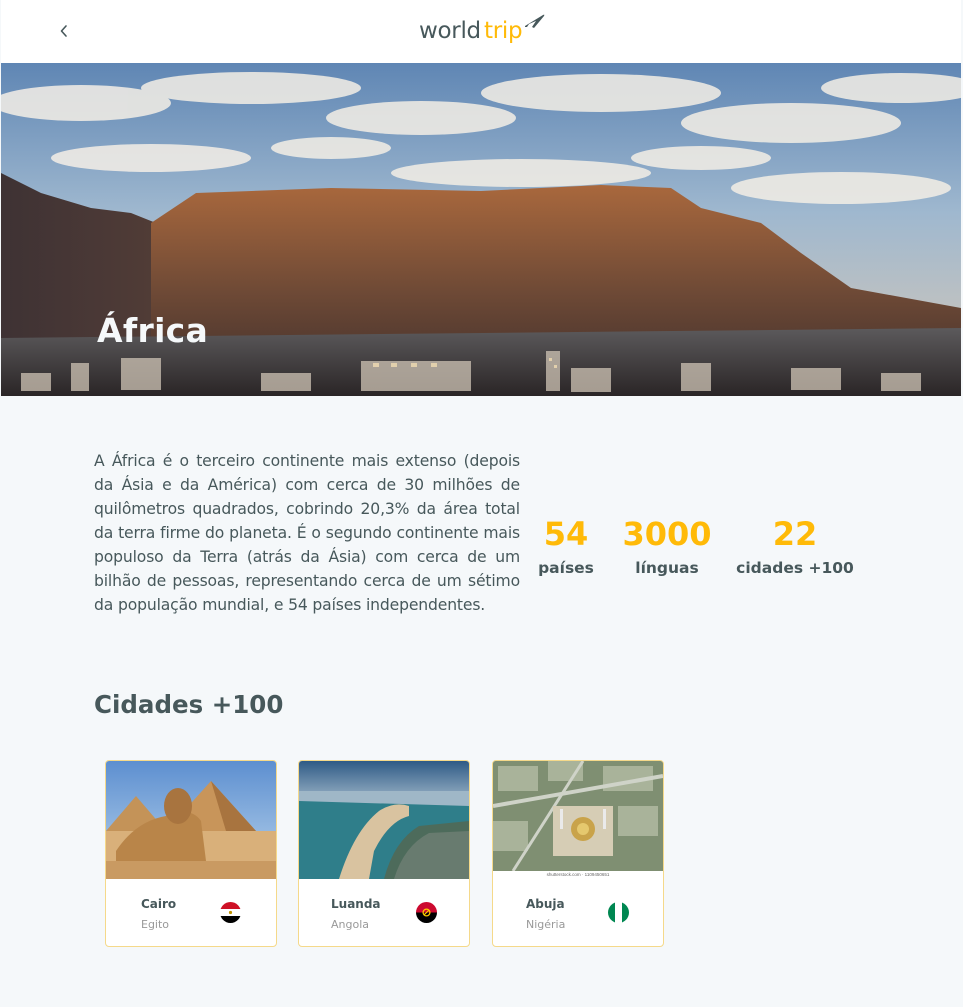 The image size is (963, 1007). Describe the element at coordinates (545, 904) in the screenshot. I see `city-name: Abuja` at that location.